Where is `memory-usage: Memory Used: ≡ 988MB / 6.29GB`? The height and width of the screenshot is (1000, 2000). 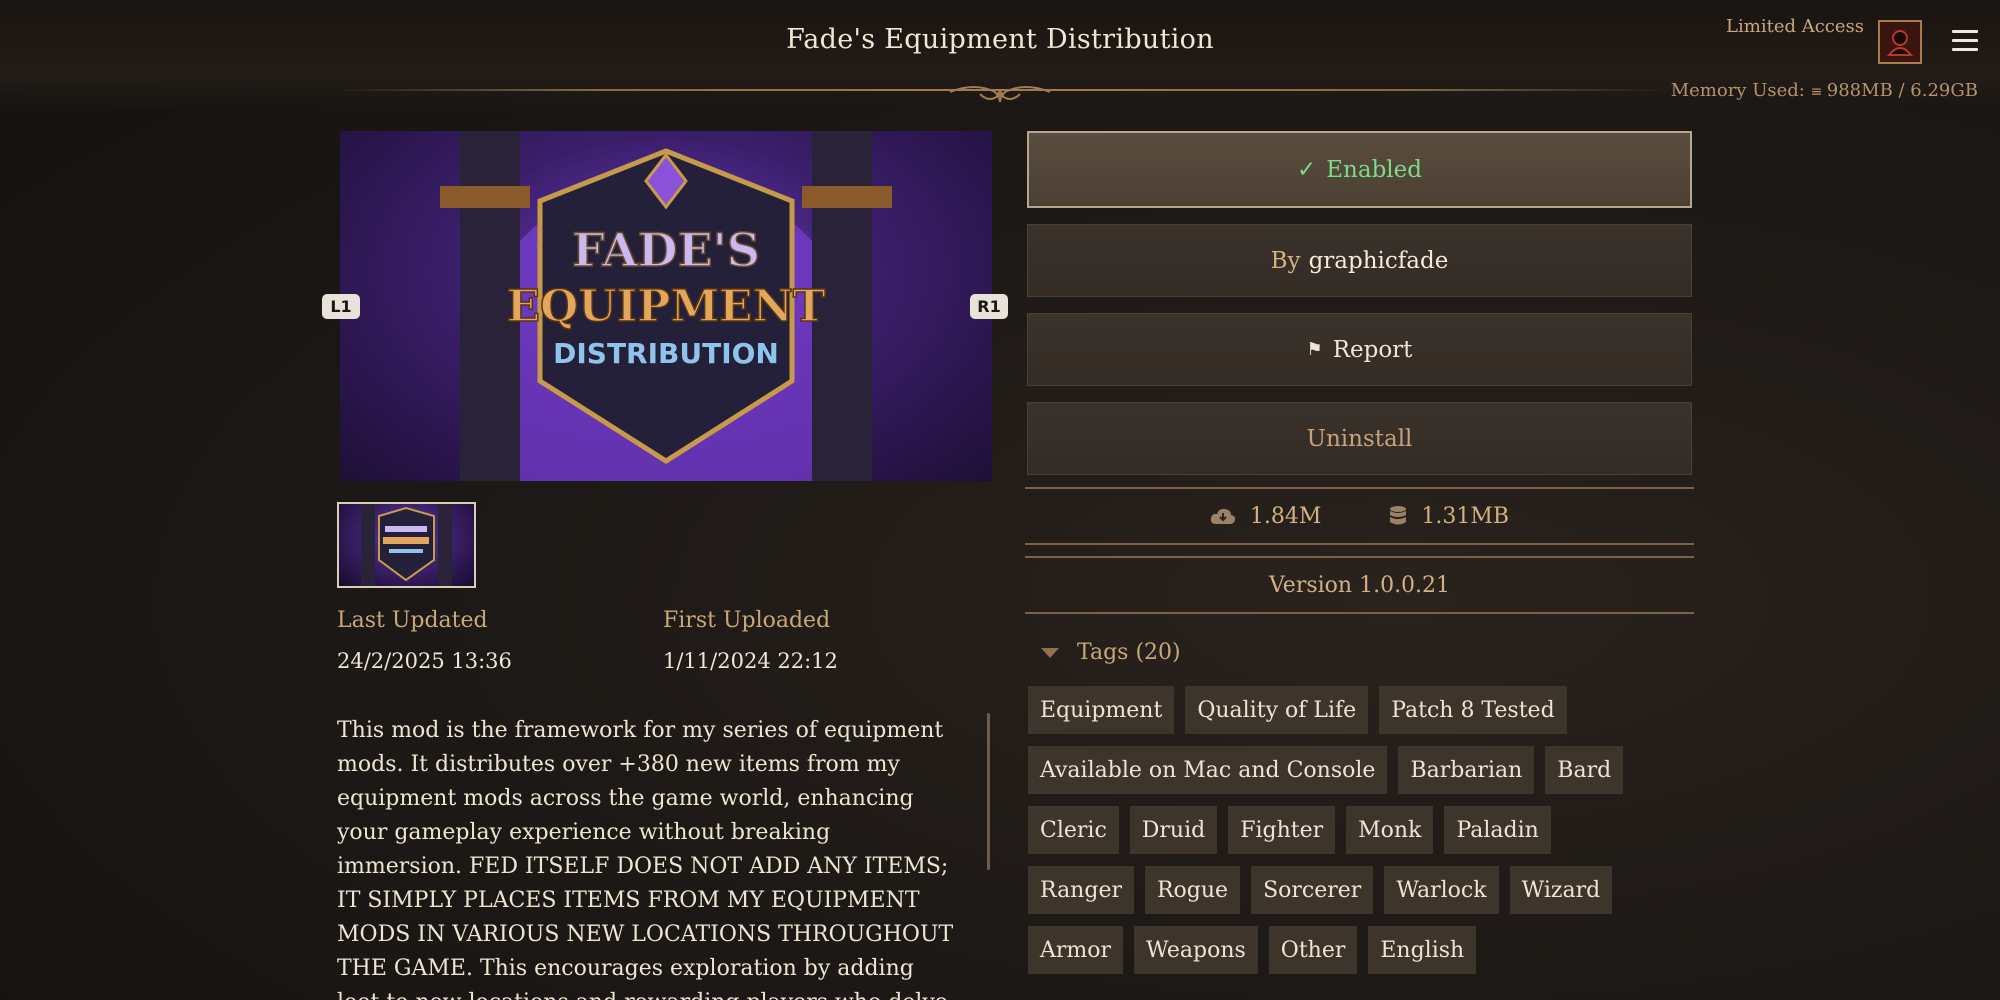 memory-usage: Memory Used: ≡ 988MB / 6.29GB is located at coordinates (1824, 90).